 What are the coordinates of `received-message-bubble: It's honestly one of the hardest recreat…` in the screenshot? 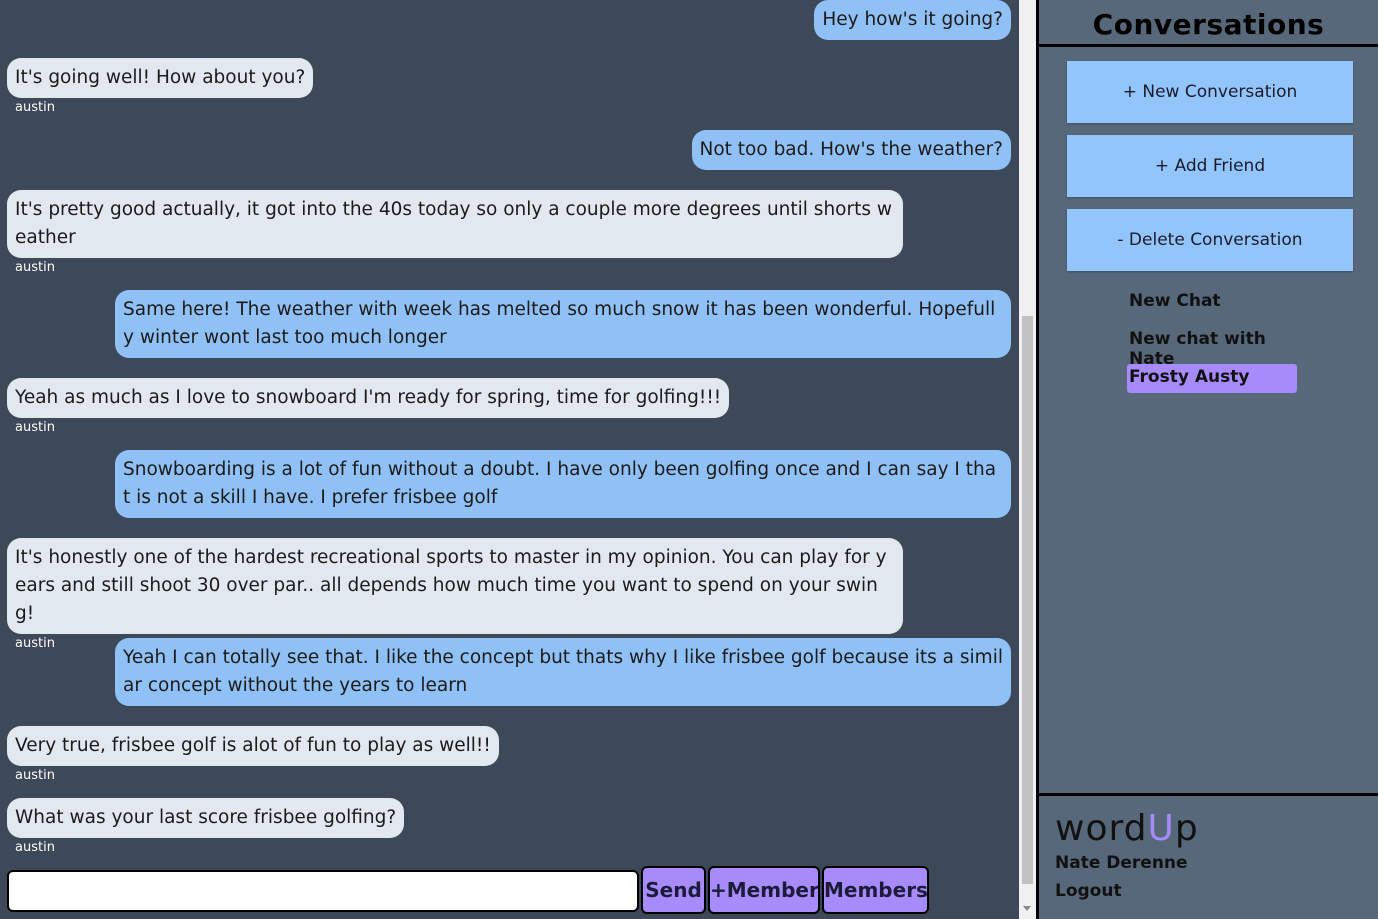 It's located at (455, 586).